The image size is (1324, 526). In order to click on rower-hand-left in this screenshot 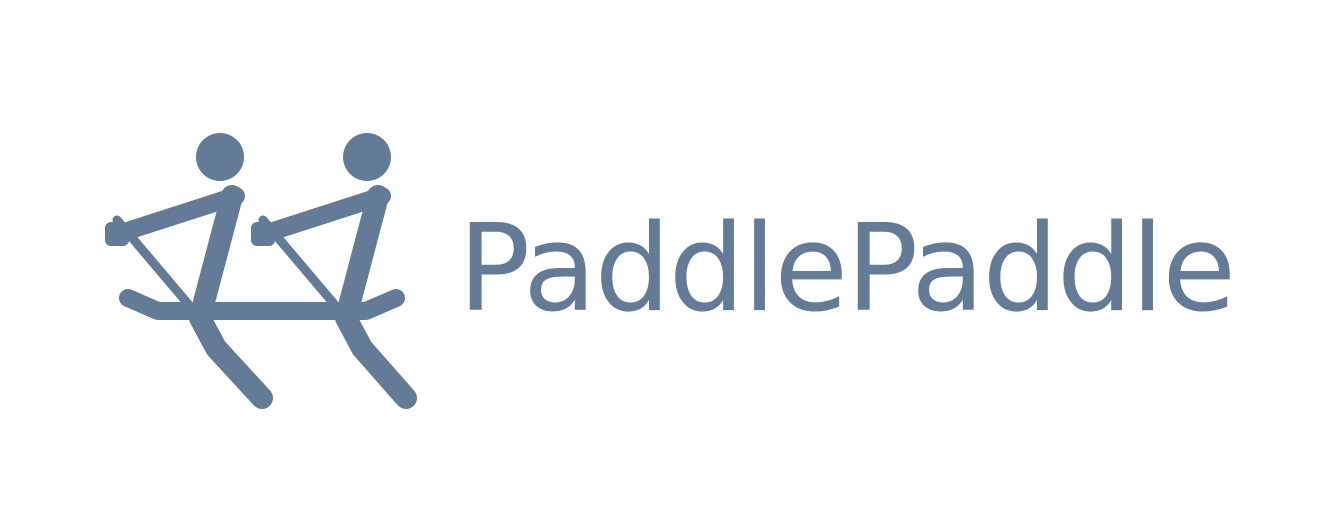, I will do `click(117, 234)`.